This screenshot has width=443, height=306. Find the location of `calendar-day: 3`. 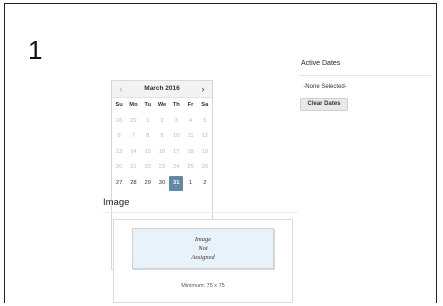

calendar-day: 3 is located at coordinates (176, 122).